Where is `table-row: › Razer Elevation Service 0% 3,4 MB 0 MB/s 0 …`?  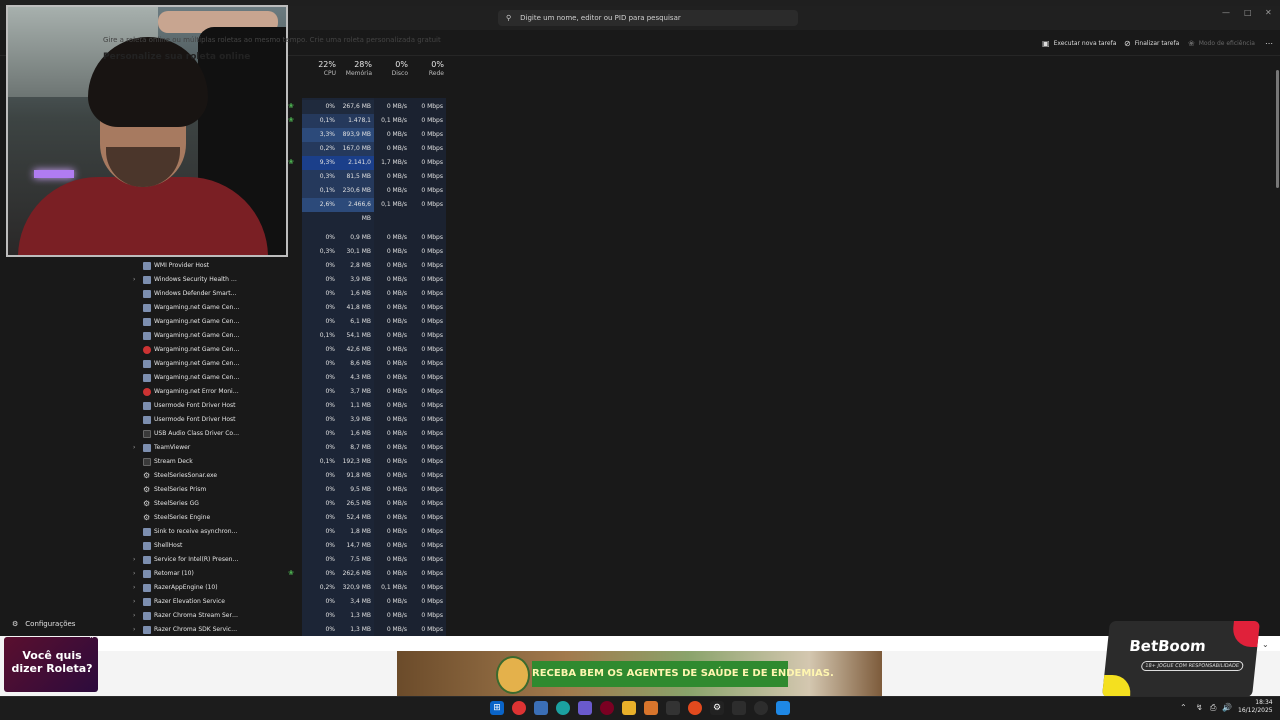
table-row: › Razer Elevation Service 0% 3,4 MB 0 MB/s 0 … is located at coordinates (290, 602).